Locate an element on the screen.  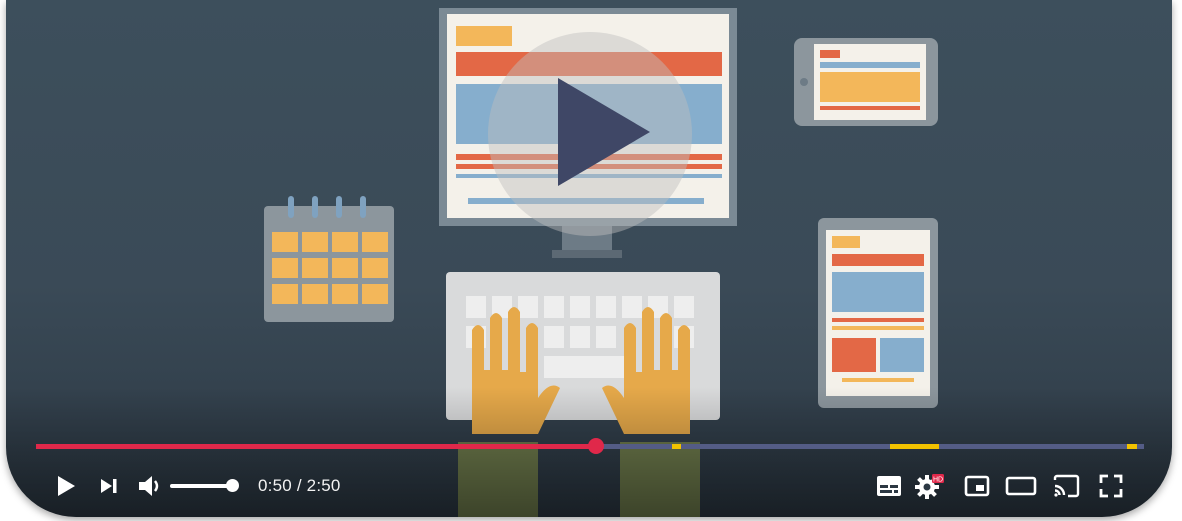
next-icon is located at coordinates (109, 486).